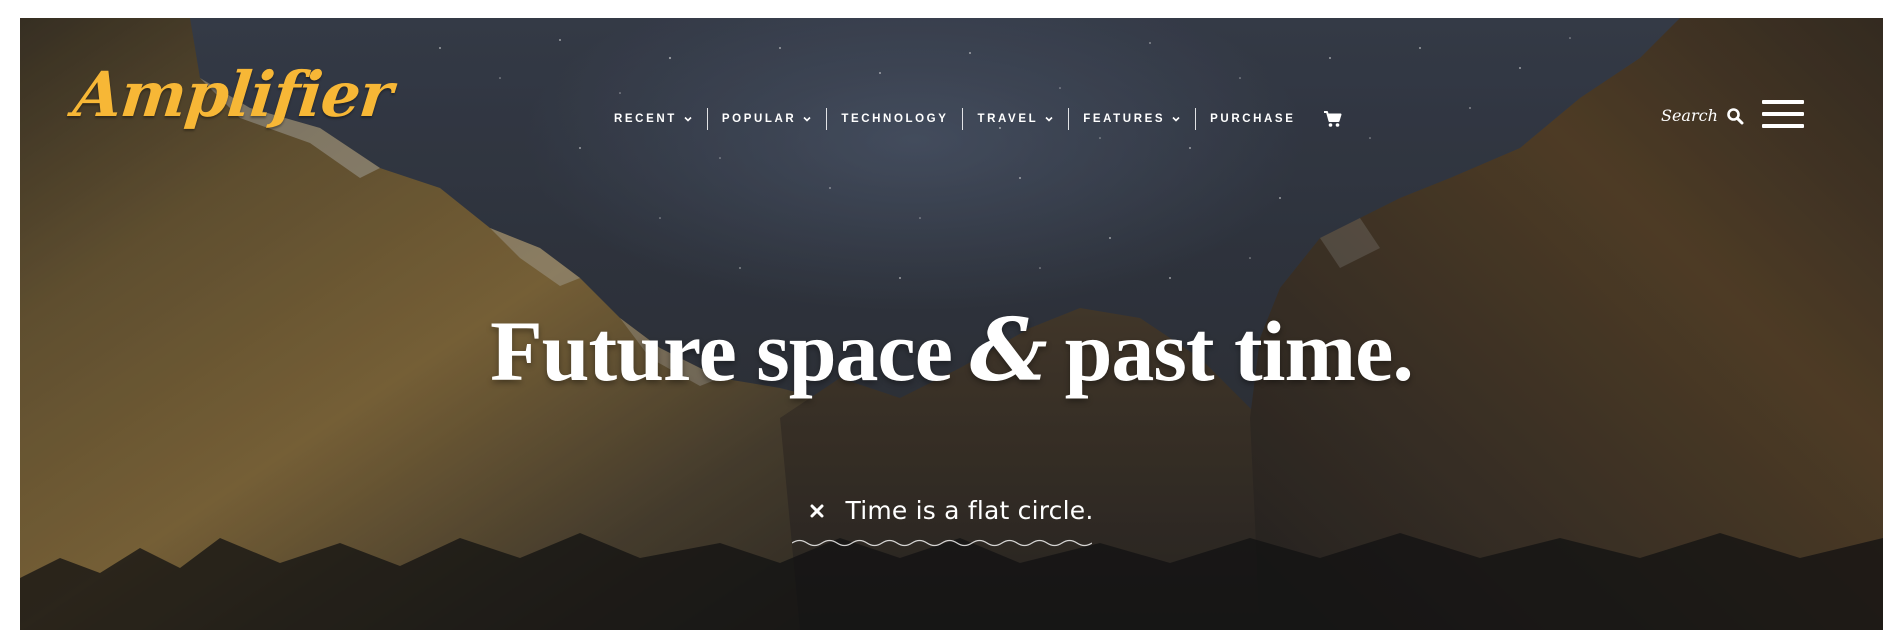  I want to click on nav-item-label: TRAVEL, so click(1008, 119).